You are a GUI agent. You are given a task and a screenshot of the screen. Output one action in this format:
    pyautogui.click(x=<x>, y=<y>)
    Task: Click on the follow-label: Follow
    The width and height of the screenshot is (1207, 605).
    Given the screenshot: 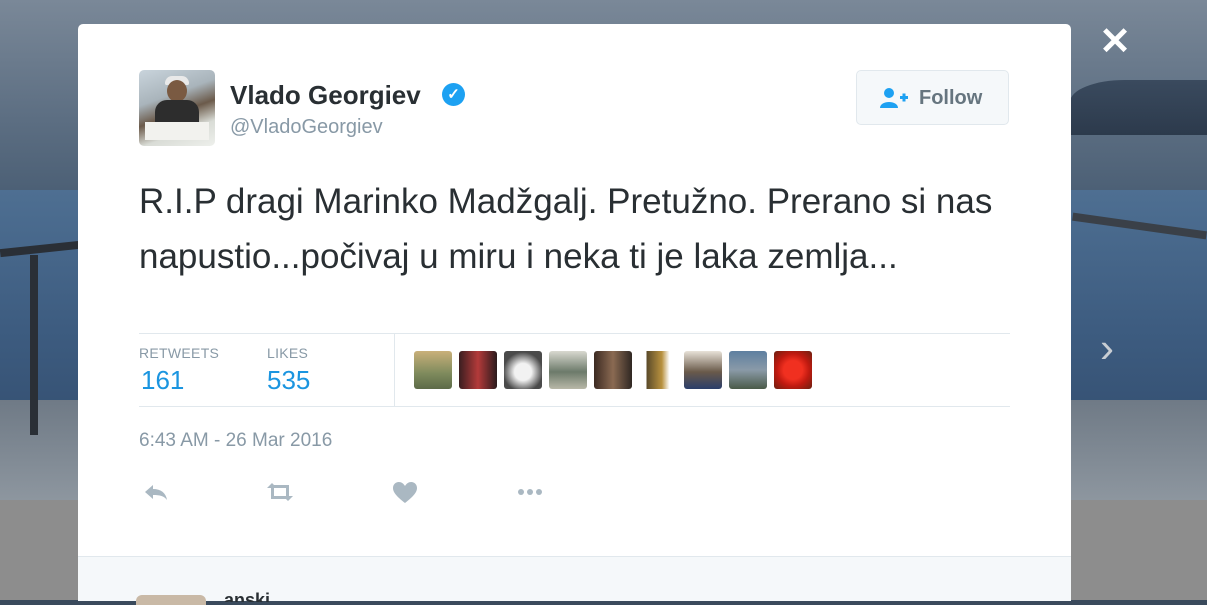 What is the action you would take?
    pyautogui.click(x=951, y=98)
    